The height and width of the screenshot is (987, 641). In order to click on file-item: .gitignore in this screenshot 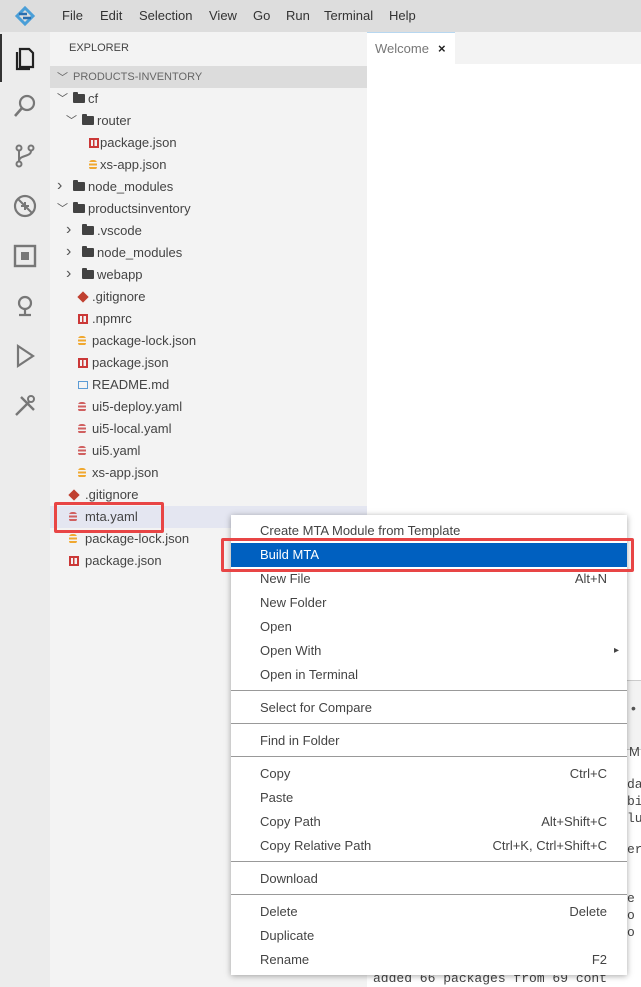, I will do `click(208, 297)`.